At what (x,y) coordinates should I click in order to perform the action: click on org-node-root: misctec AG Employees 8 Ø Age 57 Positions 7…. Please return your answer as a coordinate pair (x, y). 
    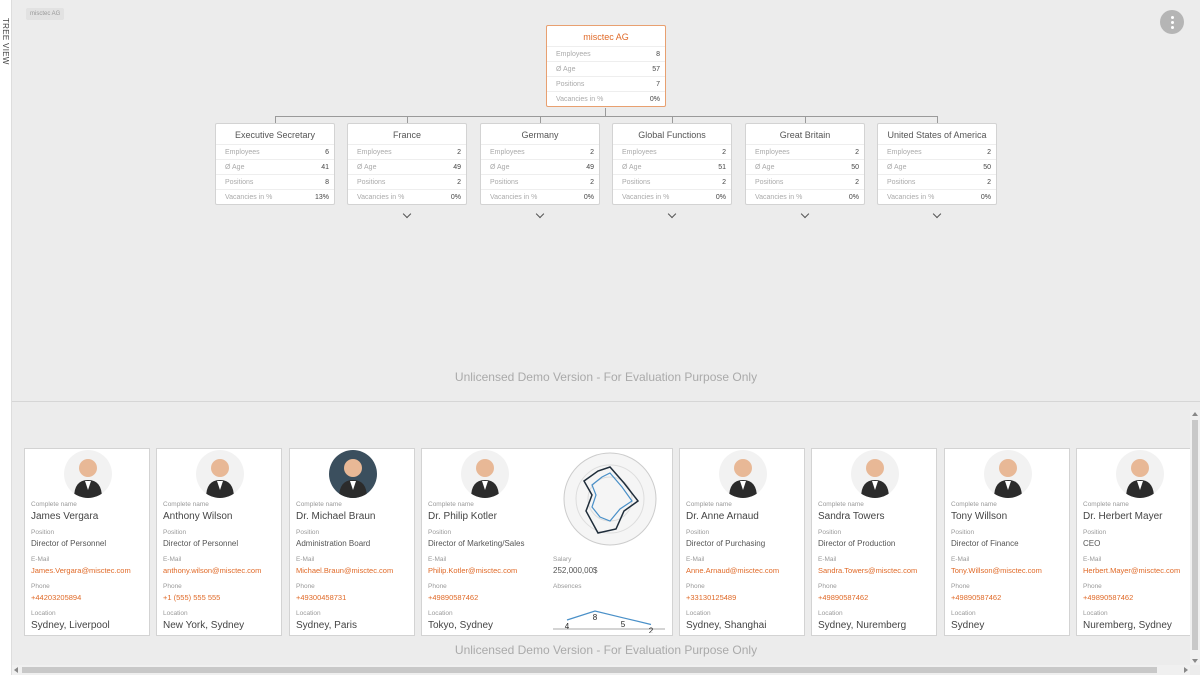
    Looking at the image, I should click on (606, 66).